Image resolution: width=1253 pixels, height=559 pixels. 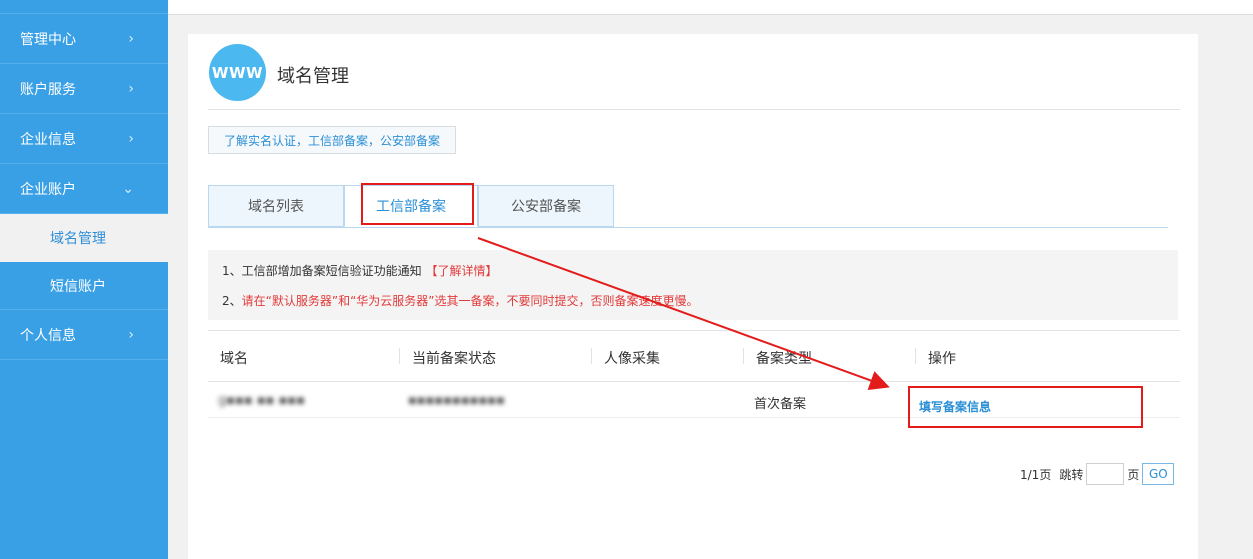 I want to click on tab-domain-list: 域名列表, so click(x=276, y=206).